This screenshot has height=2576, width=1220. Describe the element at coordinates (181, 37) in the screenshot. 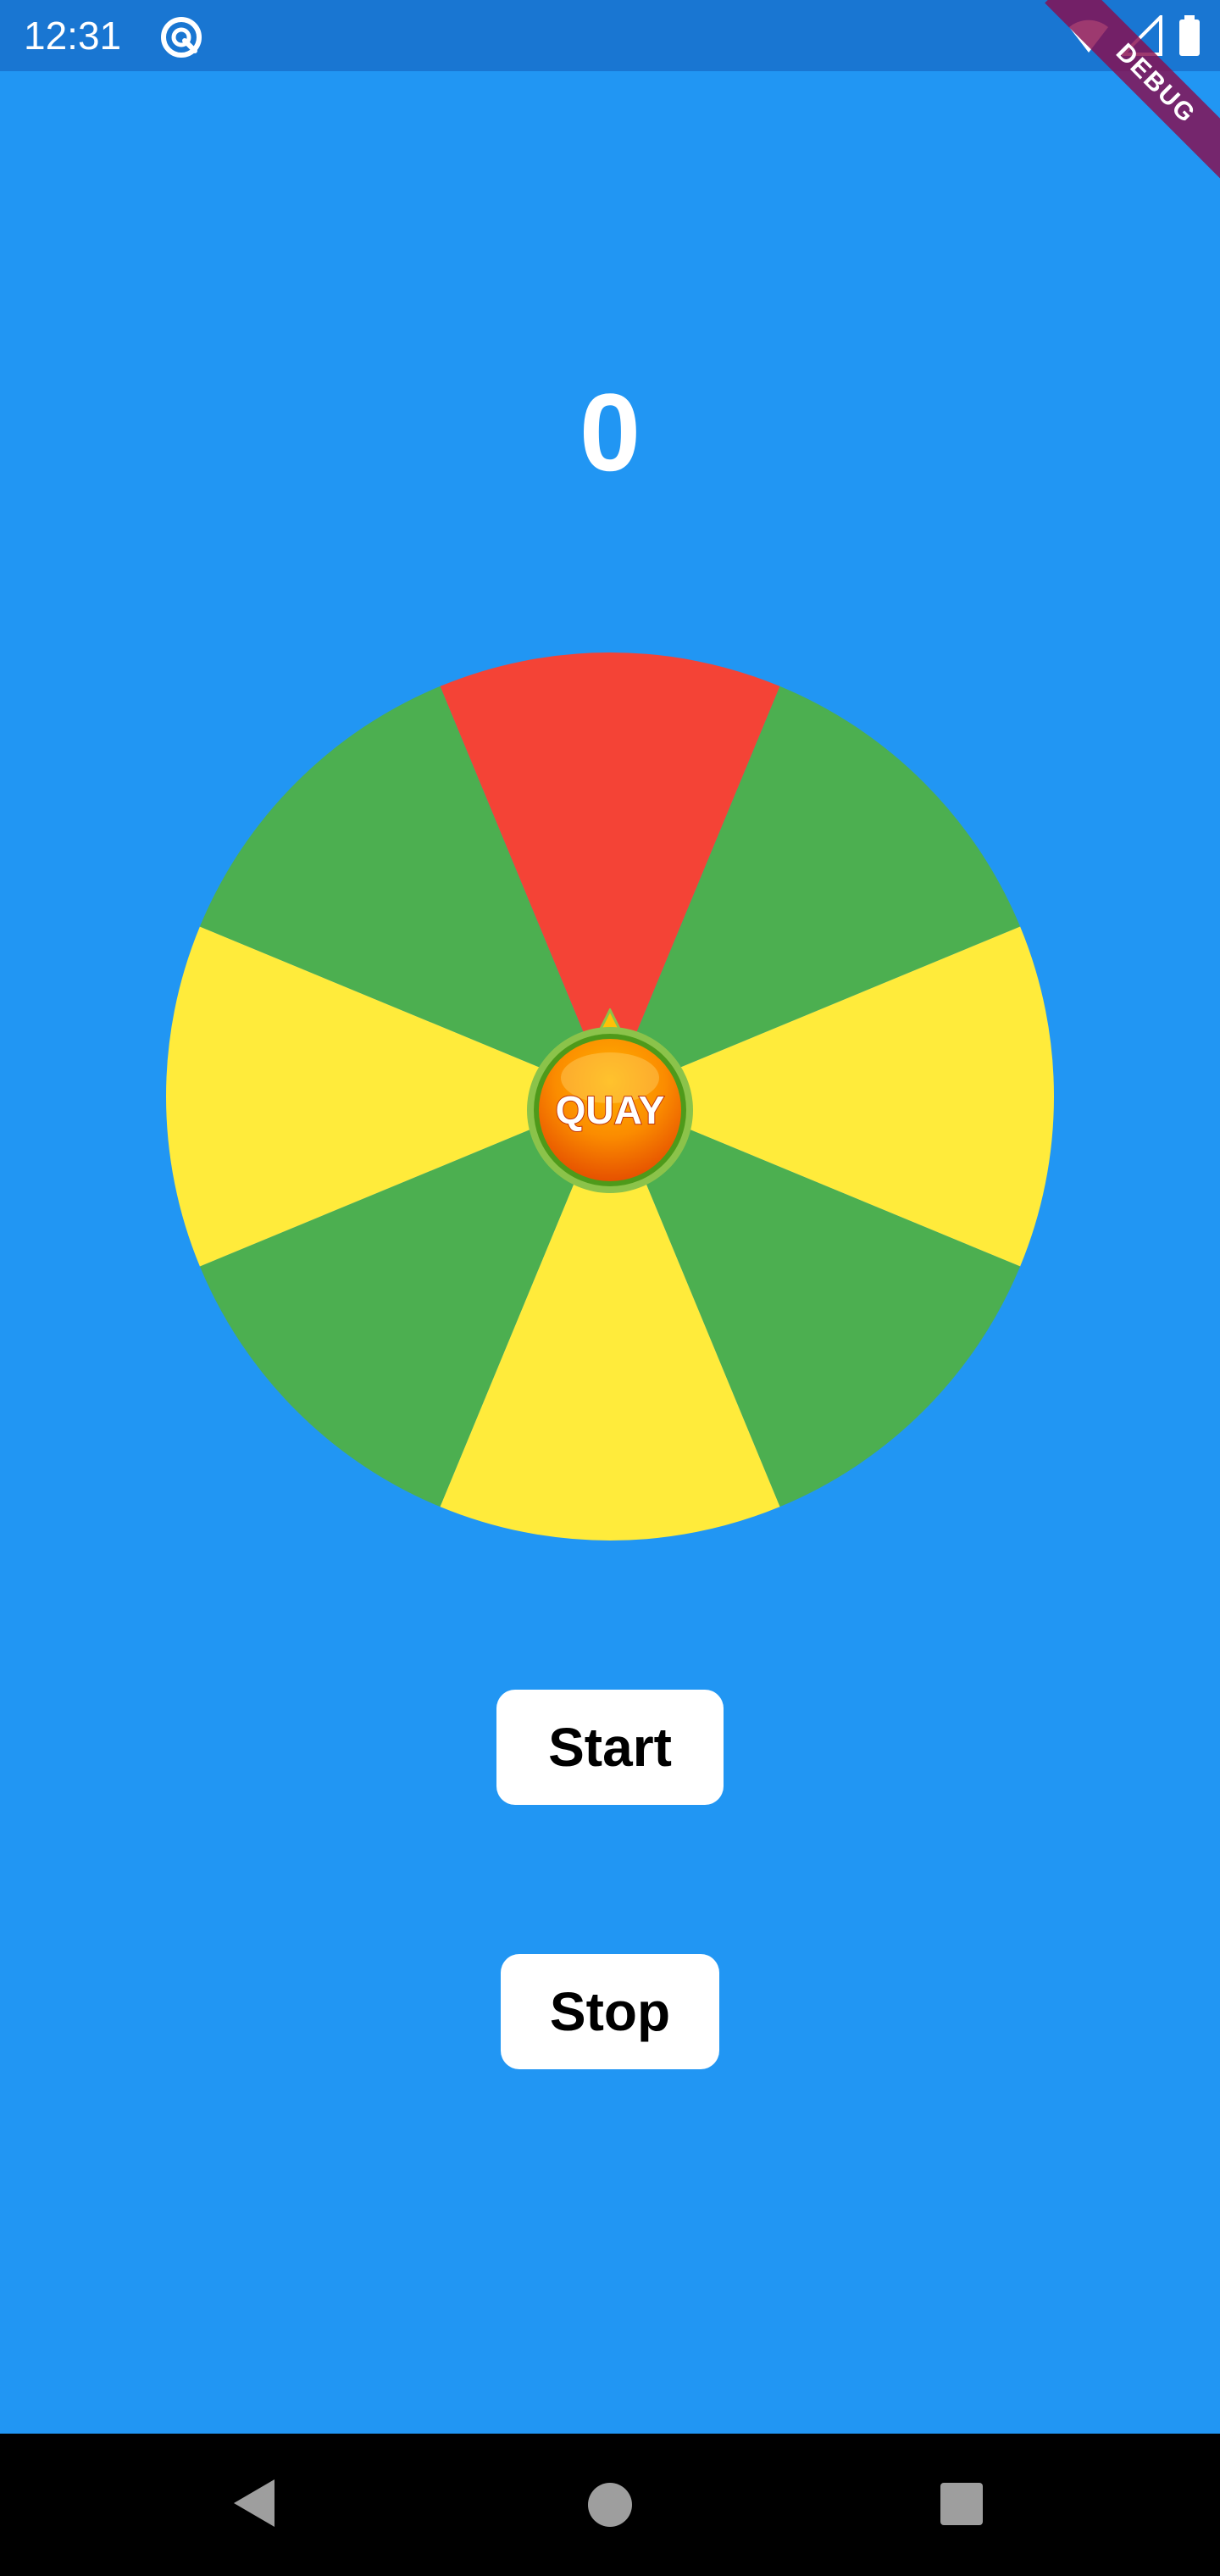

I see `quay-app-icon` at that location.